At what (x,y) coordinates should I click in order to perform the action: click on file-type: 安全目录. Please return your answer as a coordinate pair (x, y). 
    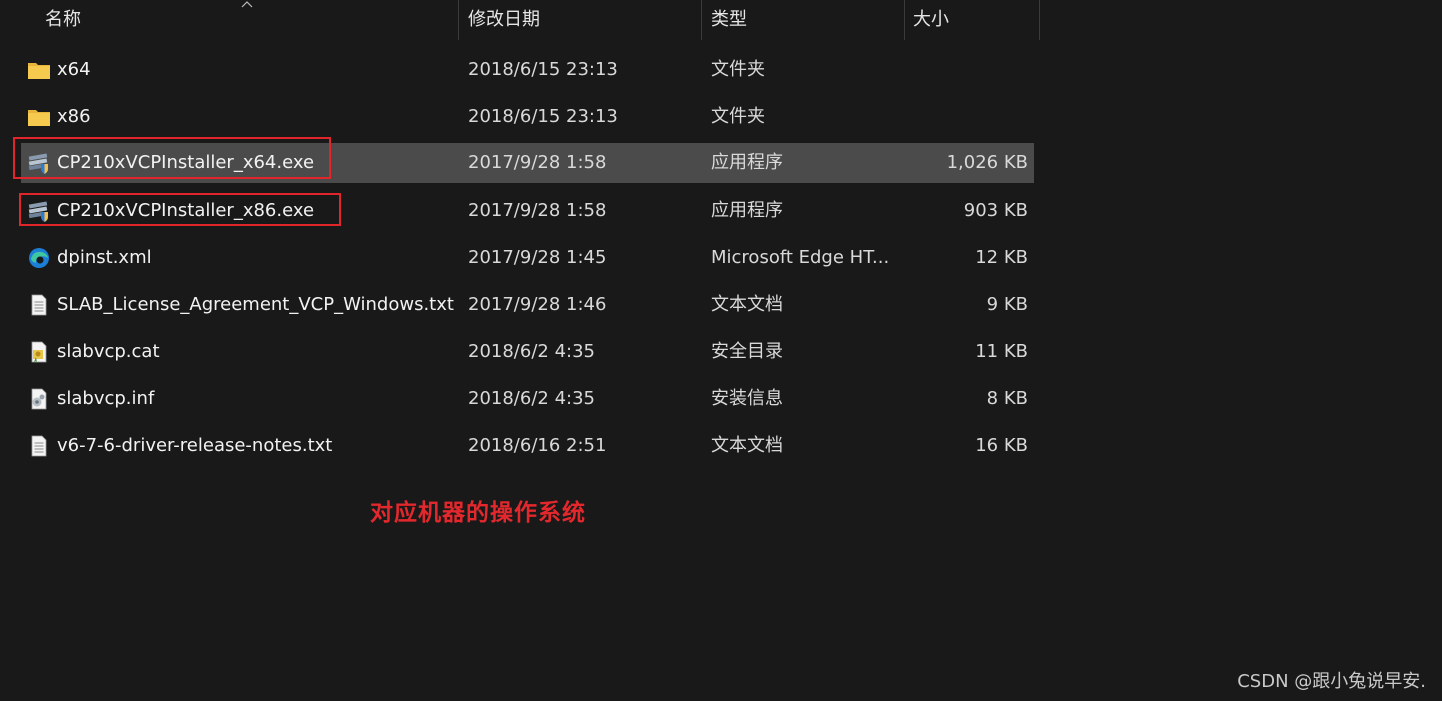
    Looking at the image, I should click on (747, 351).